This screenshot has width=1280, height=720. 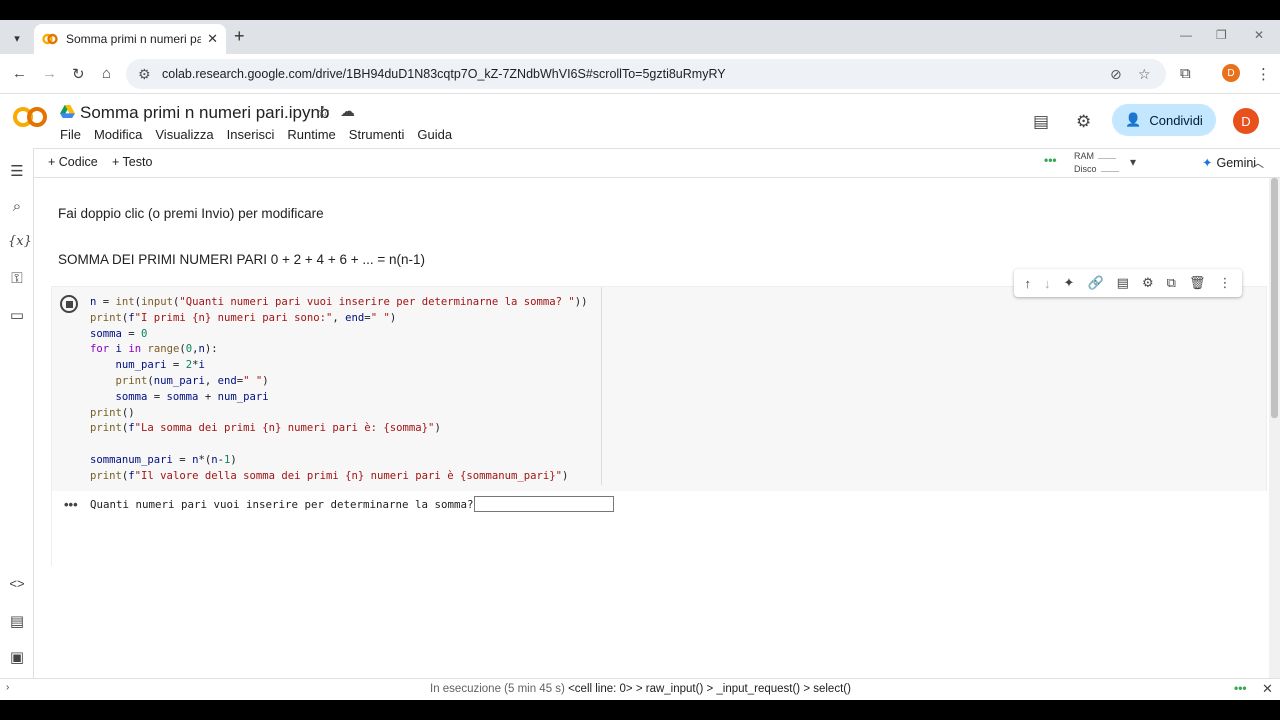 I want to click on home-icon: ⌂, so click(x=106, y=73).